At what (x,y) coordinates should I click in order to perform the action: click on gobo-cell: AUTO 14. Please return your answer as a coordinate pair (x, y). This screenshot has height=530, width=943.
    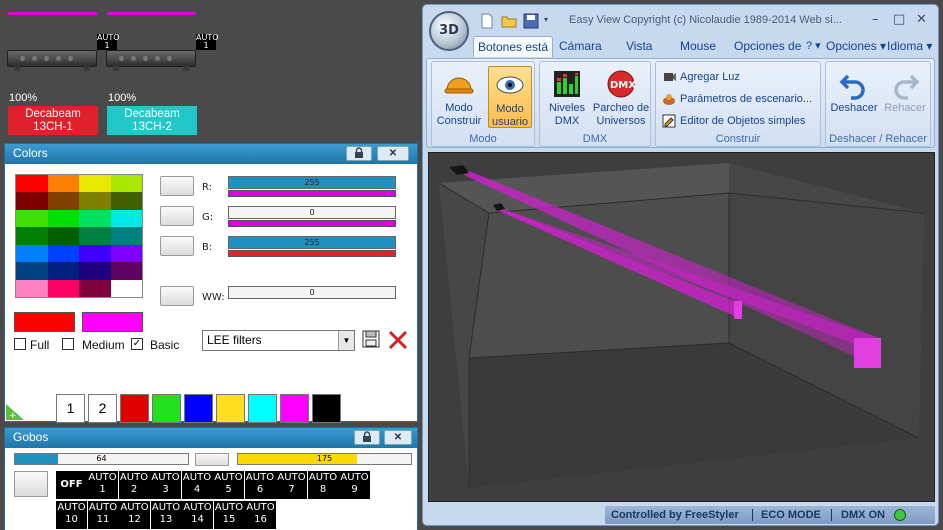
    Looking at the image, I should click on (197, 515).